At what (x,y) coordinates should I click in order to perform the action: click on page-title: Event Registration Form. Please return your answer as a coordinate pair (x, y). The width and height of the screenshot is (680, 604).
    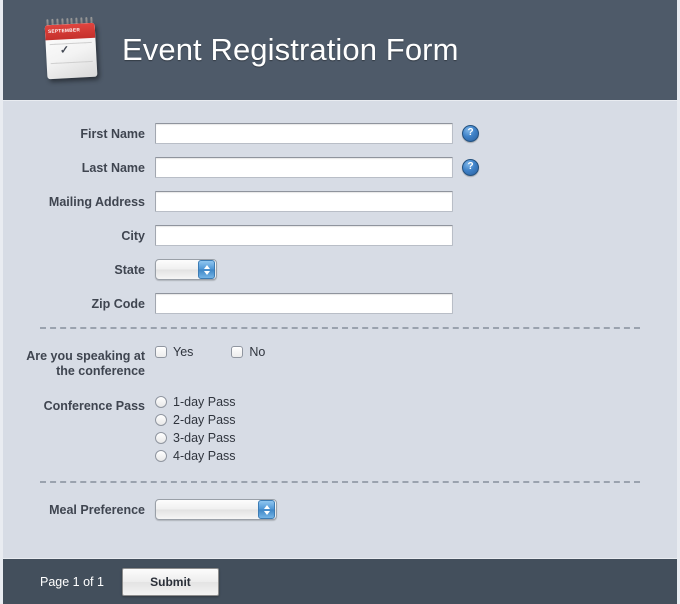
    Looking at the image, I should click on (290, 49).